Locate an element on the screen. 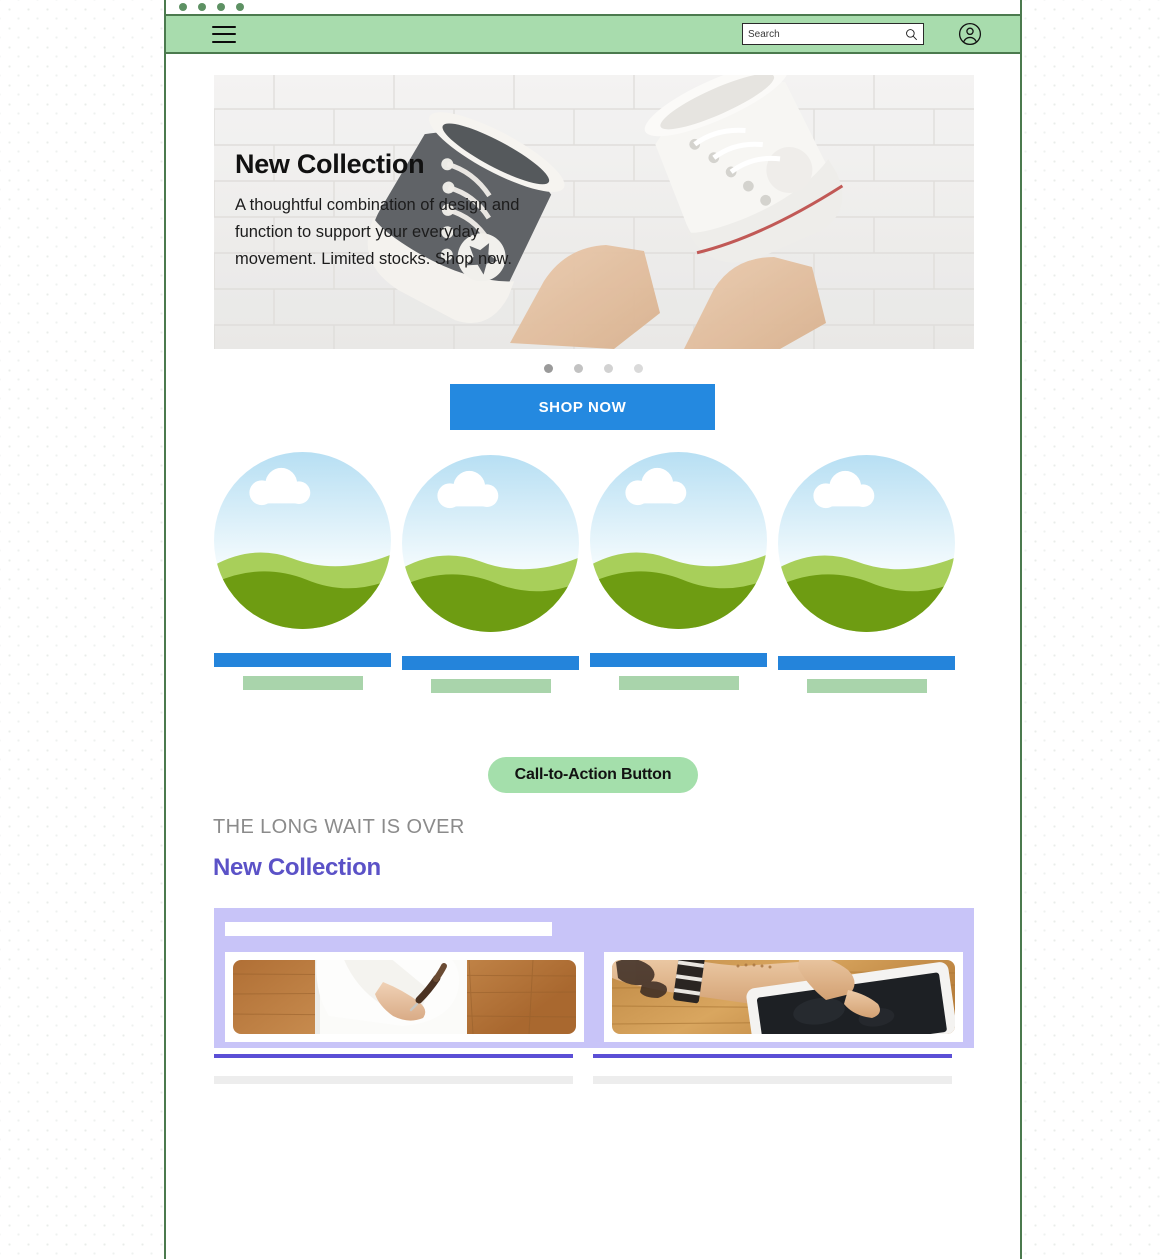 This screenshot has width=1166, height=1259. shop-now-button: SHOP NOW is located at coordinates (582, 407).